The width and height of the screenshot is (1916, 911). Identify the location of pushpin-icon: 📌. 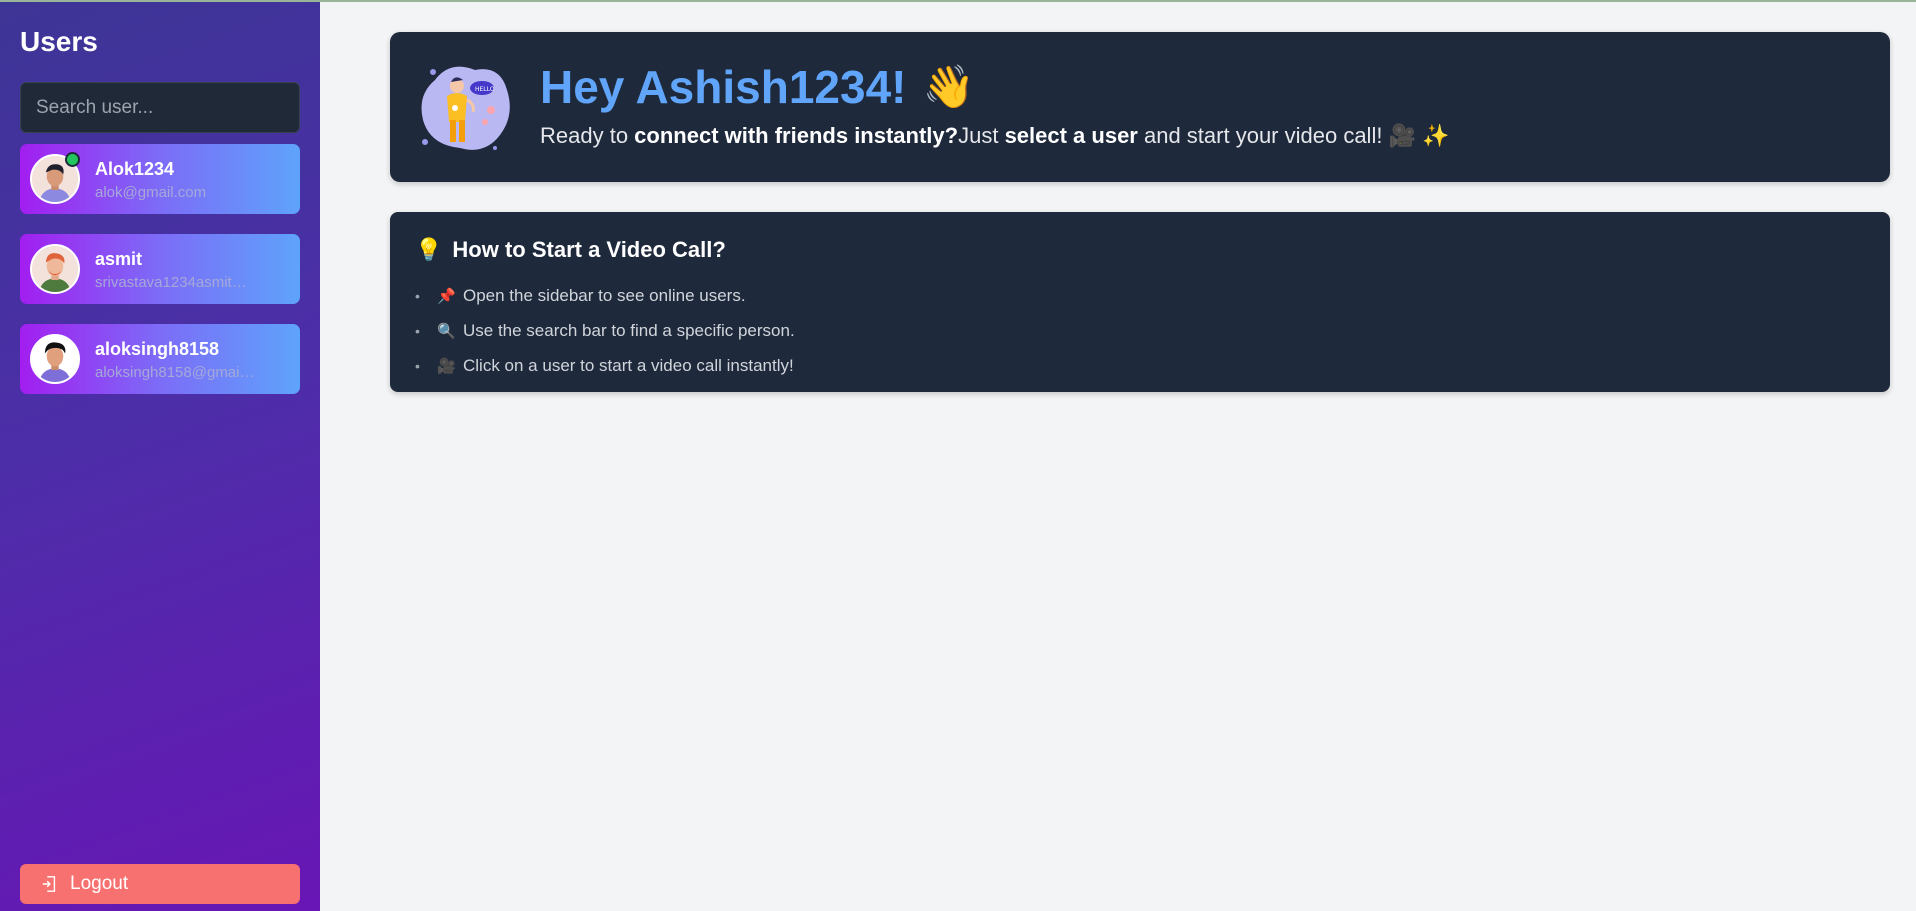
(446, 296).